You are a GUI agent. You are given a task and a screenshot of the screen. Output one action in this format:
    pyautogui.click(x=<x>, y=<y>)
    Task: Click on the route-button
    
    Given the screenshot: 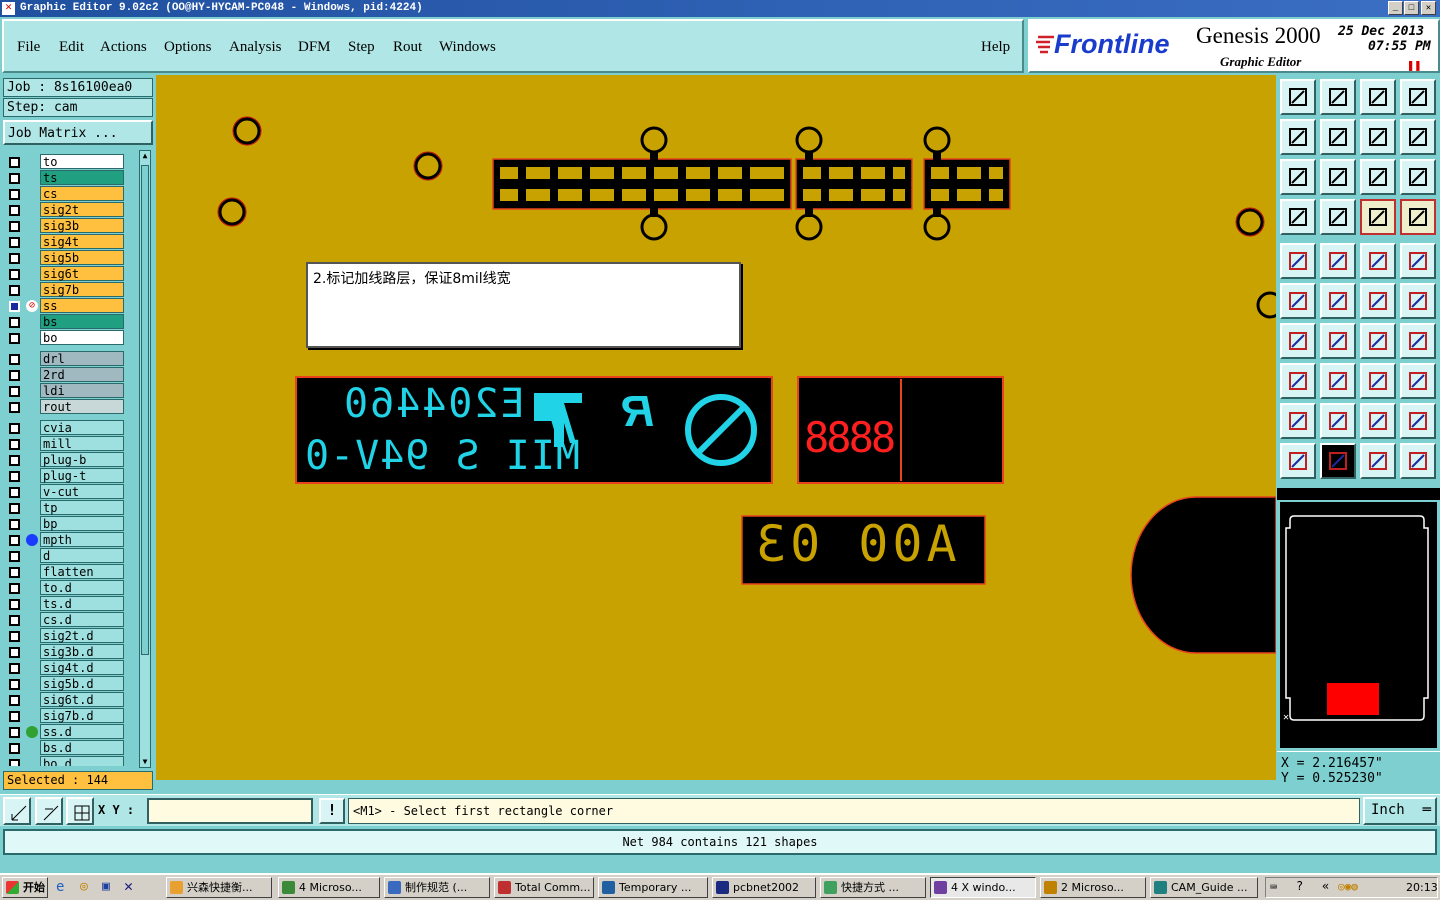 What is the action you would take?
    pyautogui.click(x=1418, y=461)
    